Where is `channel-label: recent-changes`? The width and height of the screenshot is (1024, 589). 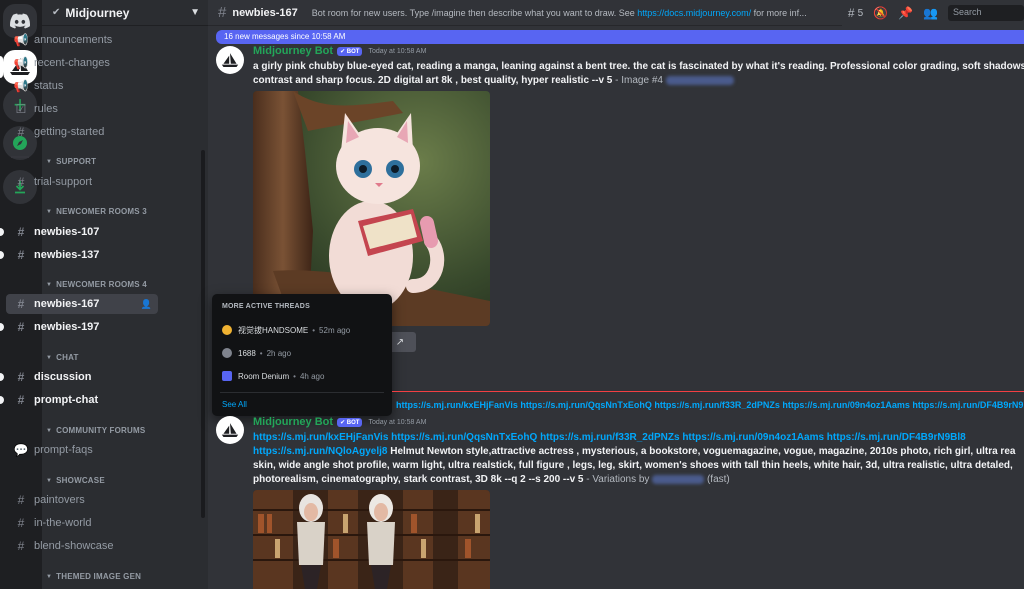
channel-label: recent-changes is located at coordinates (72, 63).